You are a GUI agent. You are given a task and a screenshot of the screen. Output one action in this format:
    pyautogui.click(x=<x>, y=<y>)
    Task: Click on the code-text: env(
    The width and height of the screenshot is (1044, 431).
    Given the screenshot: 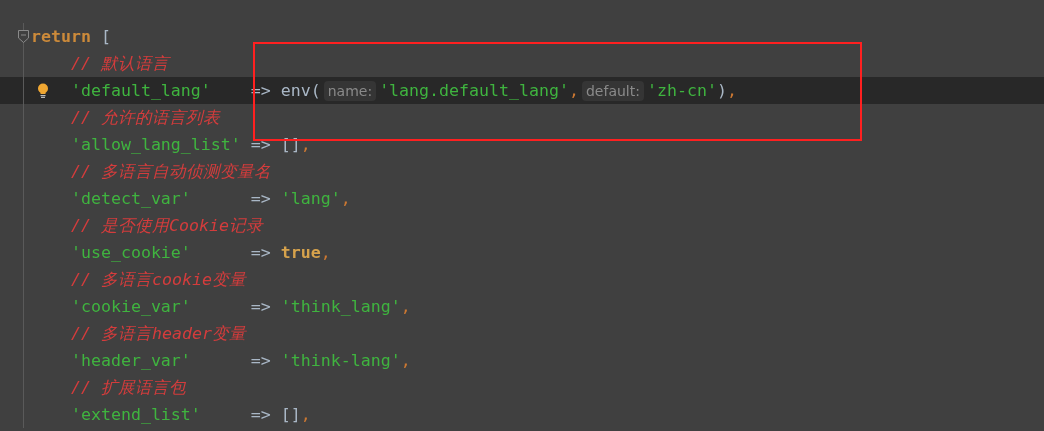 What is the action you would take?
    pyautogui.click(x=300, y=90)
    